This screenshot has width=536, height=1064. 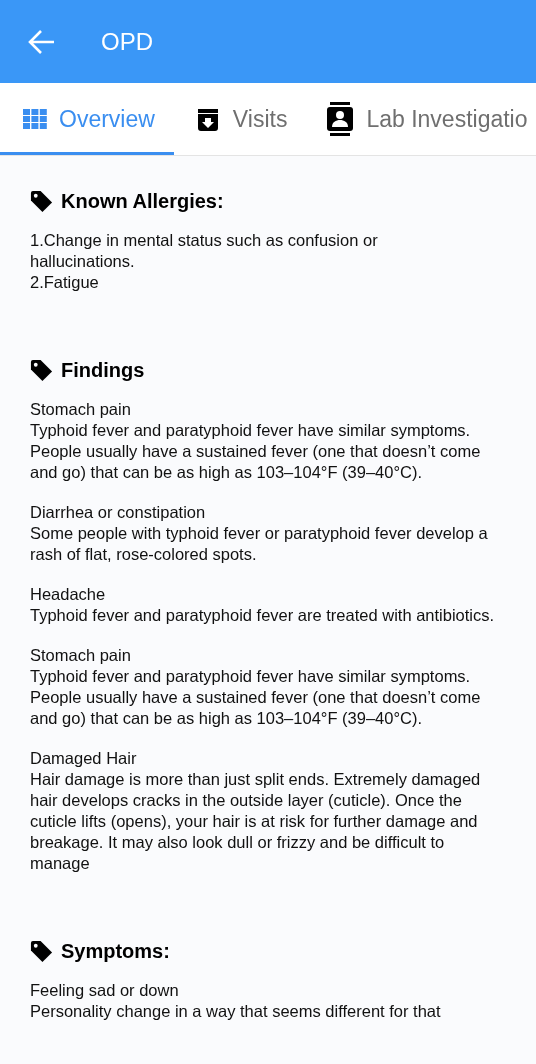 What do you see at coordinates (204, 251) in the screenshot?
I see `allergy-item: 1.Change in mental status such as confusion or hallucinations.` at bounding box center [204, 251].